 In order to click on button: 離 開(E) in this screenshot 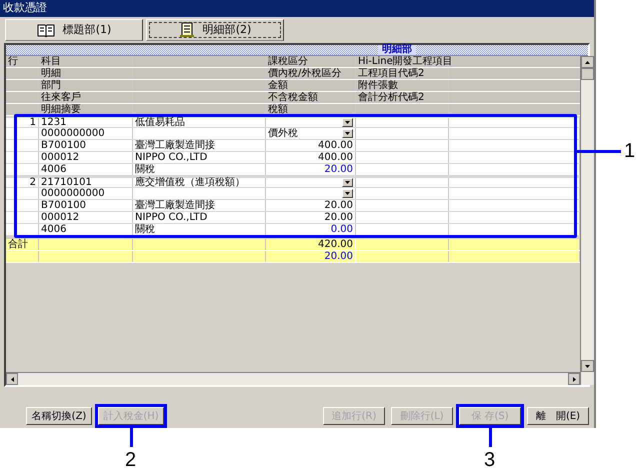, I will do `click(558, 416)`.